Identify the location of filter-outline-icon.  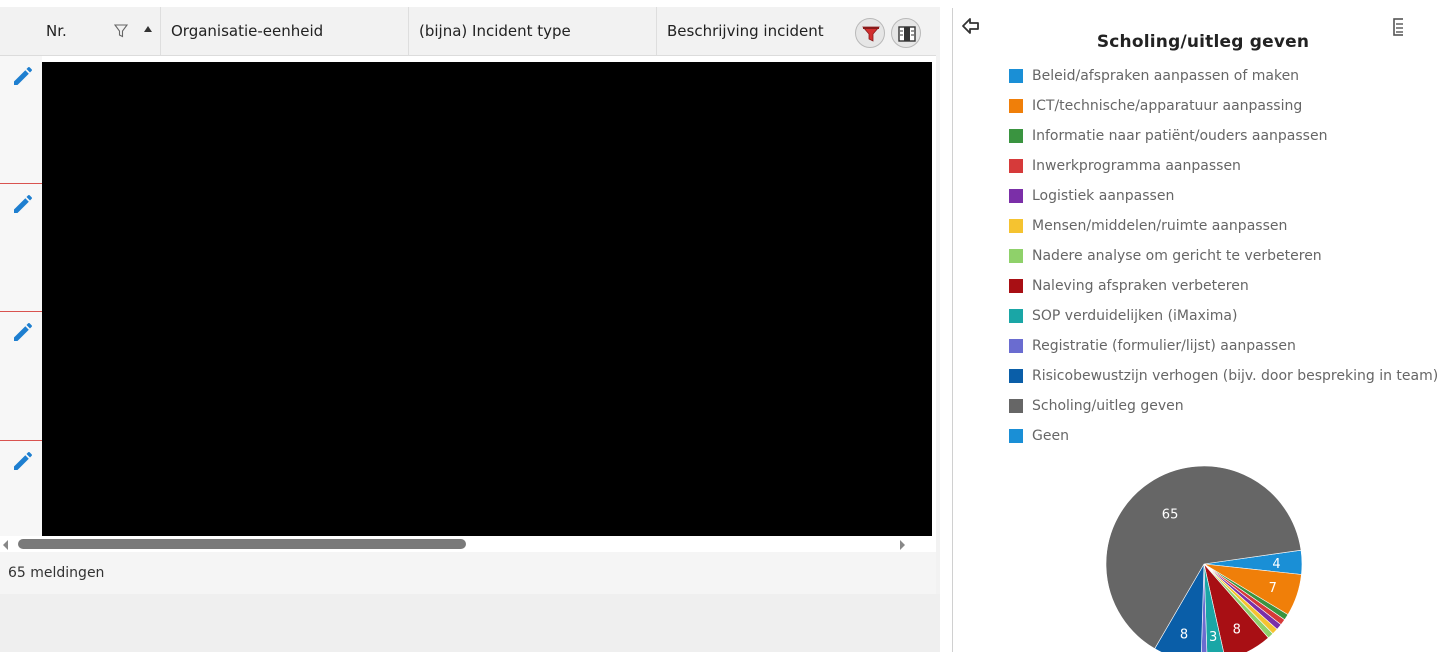
(121, 31).